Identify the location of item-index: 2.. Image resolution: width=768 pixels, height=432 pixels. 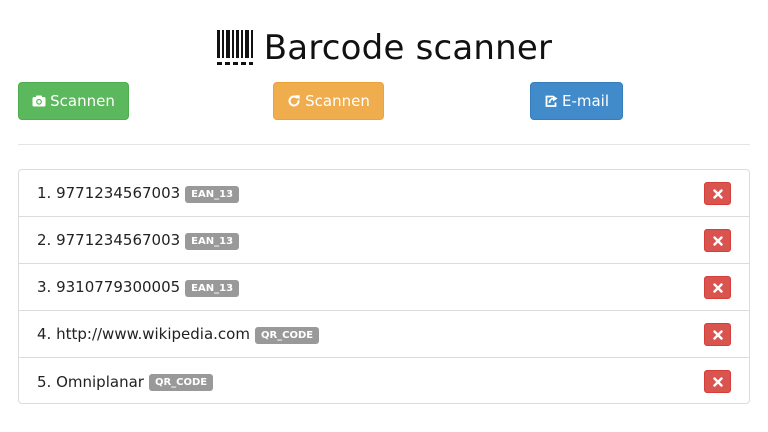
(44, 240).